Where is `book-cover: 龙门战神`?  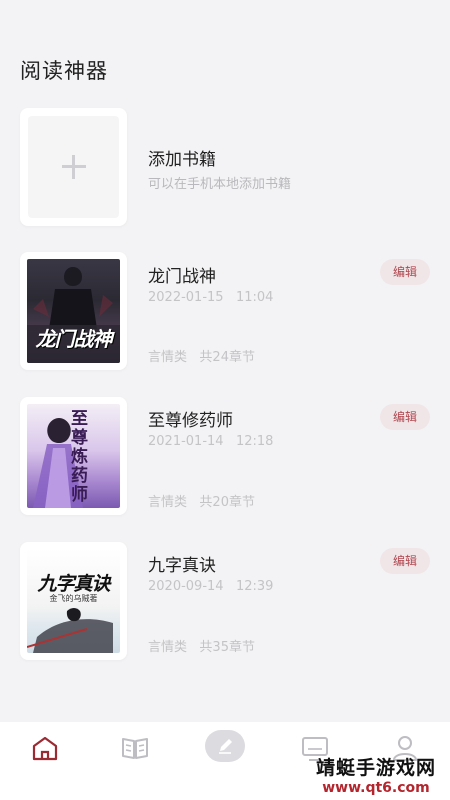
book-cover: 龙门战神 is located at coordinates (73, 311).